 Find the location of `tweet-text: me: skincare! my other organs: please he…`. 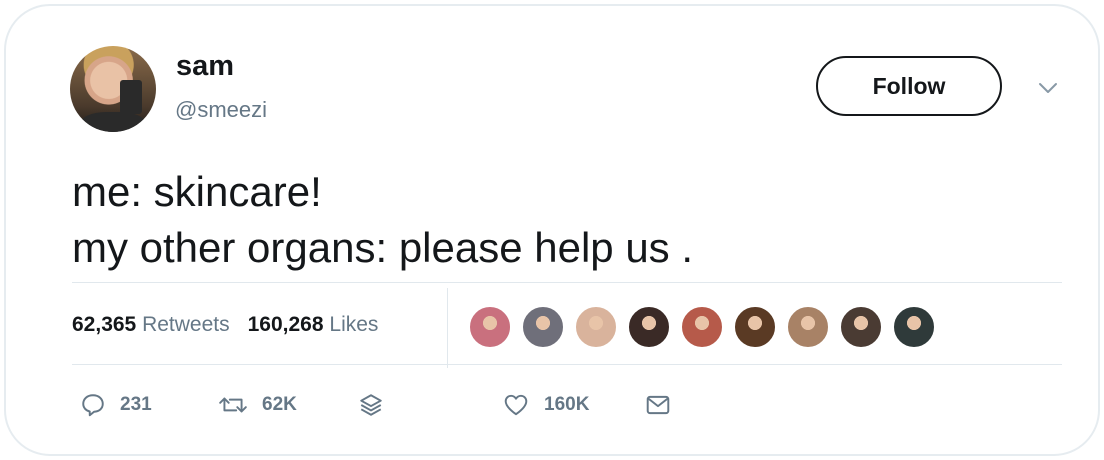

tweet-text: me: skincare! my other organs: please he… is located at coordinates (382, 220).